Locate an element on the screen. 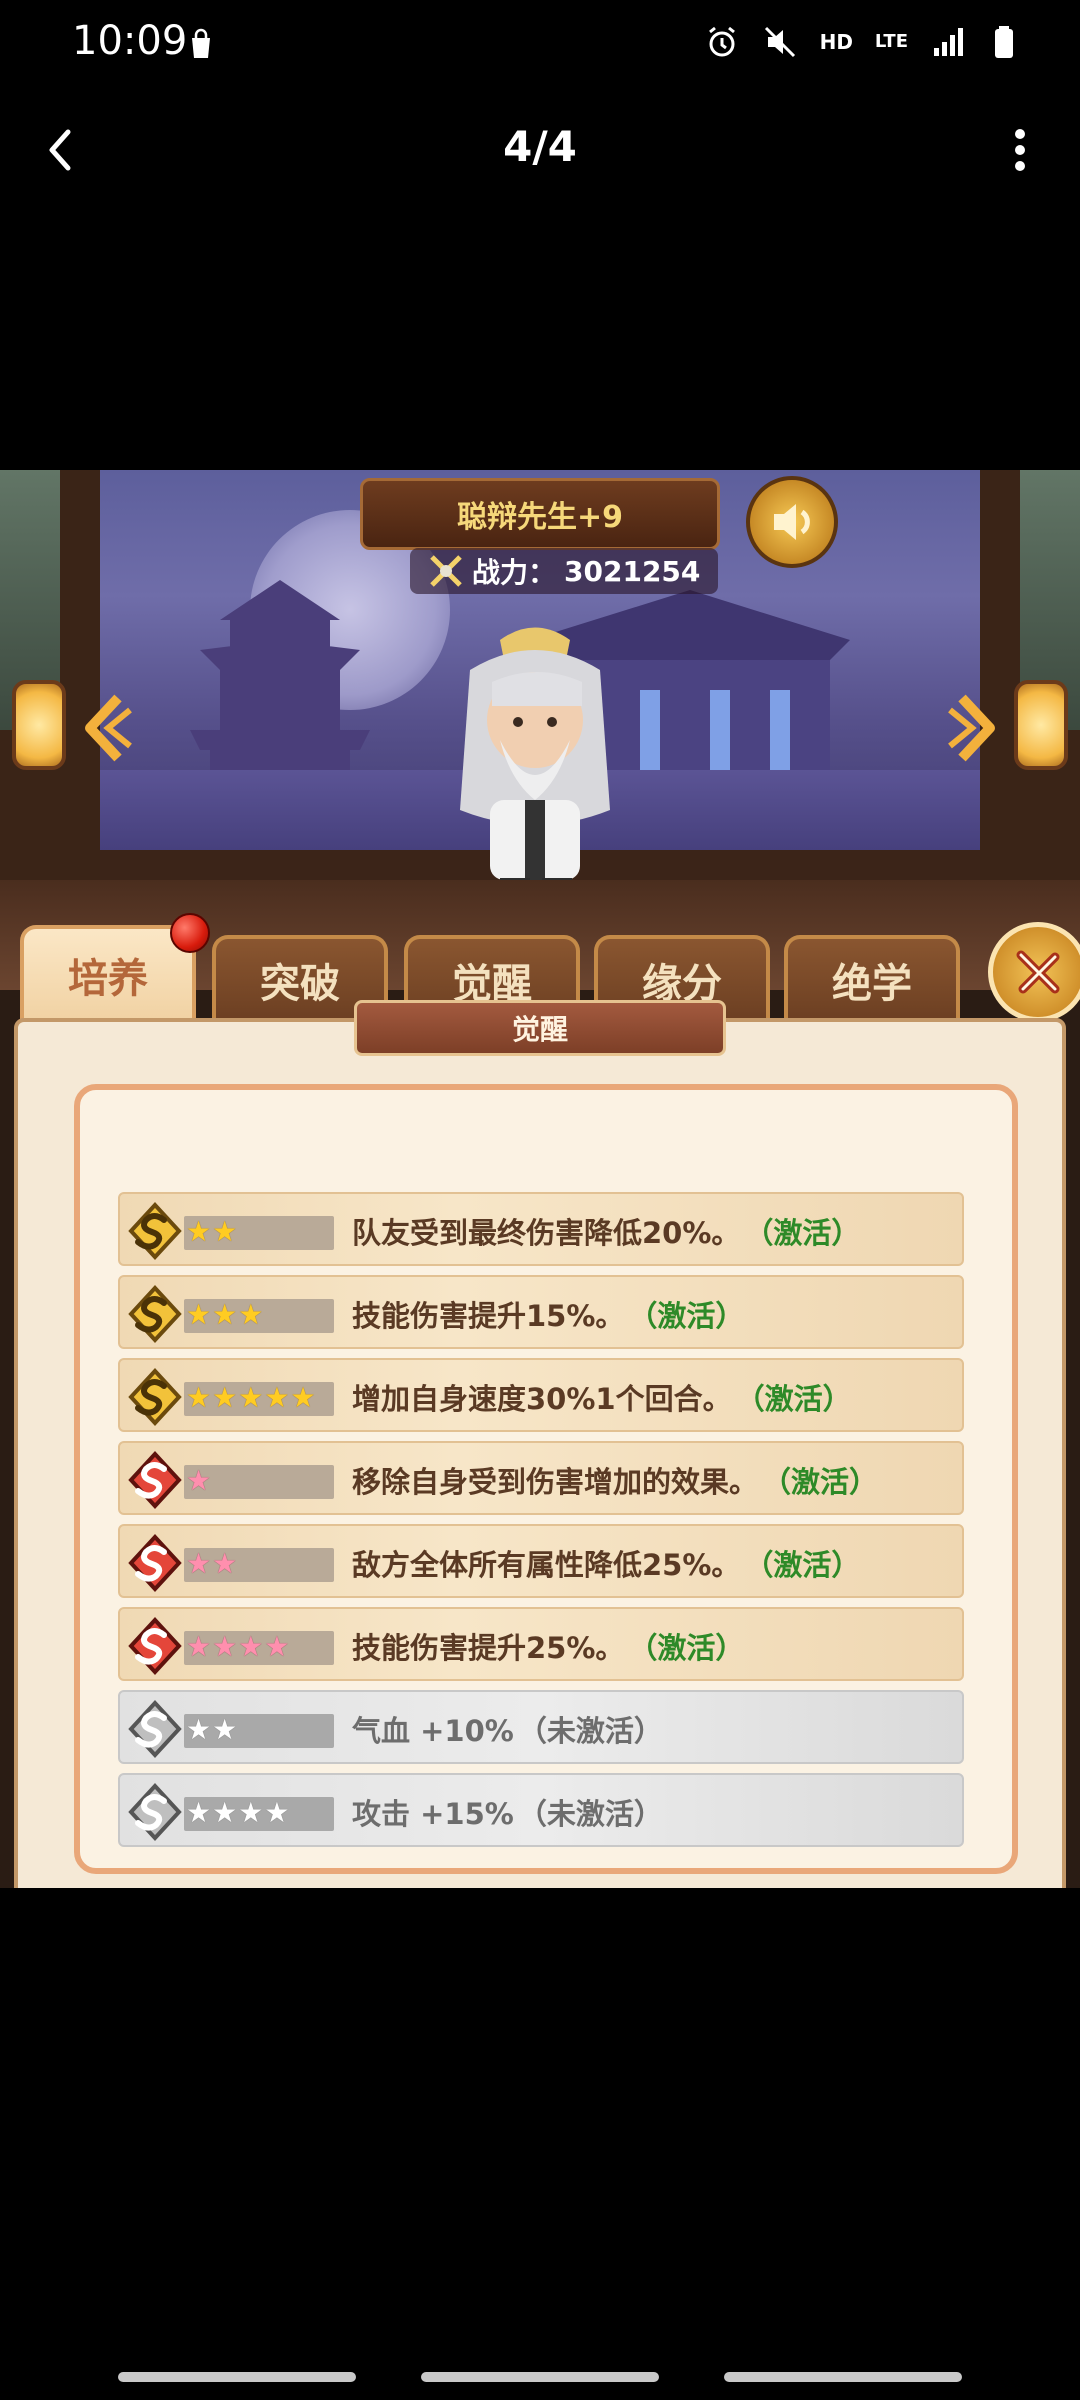  effect-description: 增加自身速度30%1个回合。 is located at coordinates (542, 1399).